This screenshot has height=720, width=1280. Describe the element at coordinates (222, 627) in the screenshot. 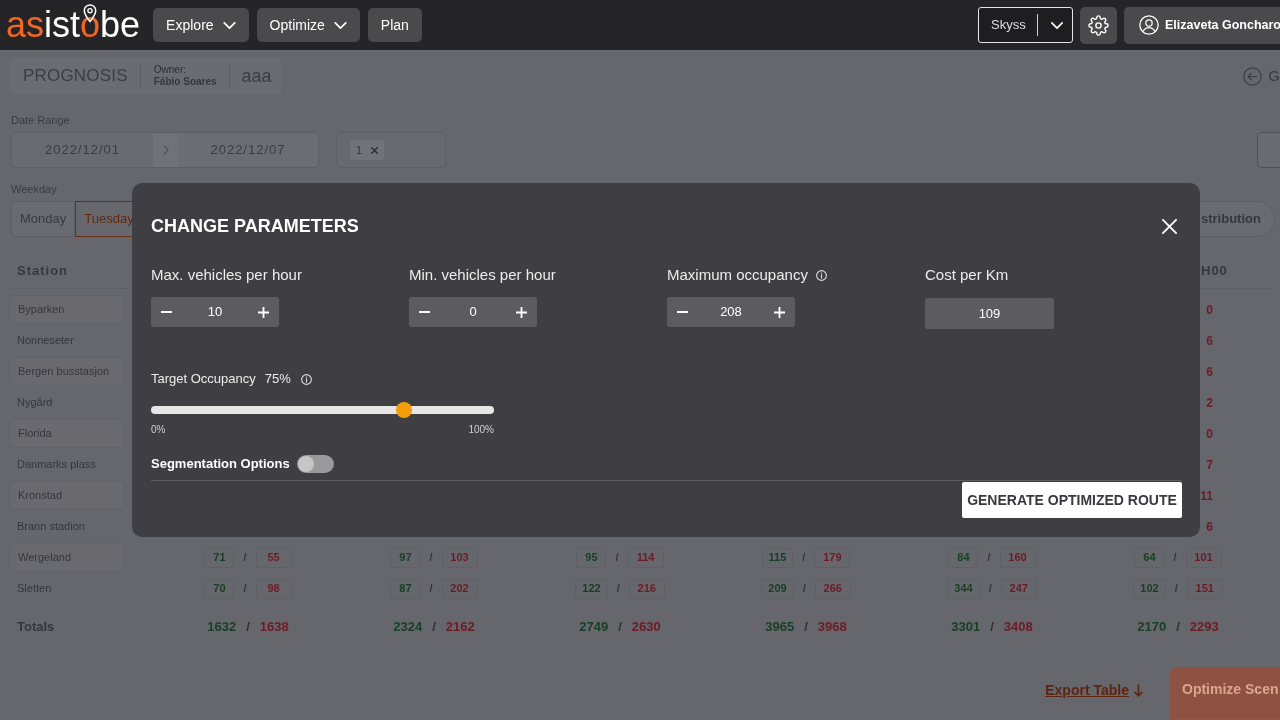

I see `total-value: 1632` at that location.